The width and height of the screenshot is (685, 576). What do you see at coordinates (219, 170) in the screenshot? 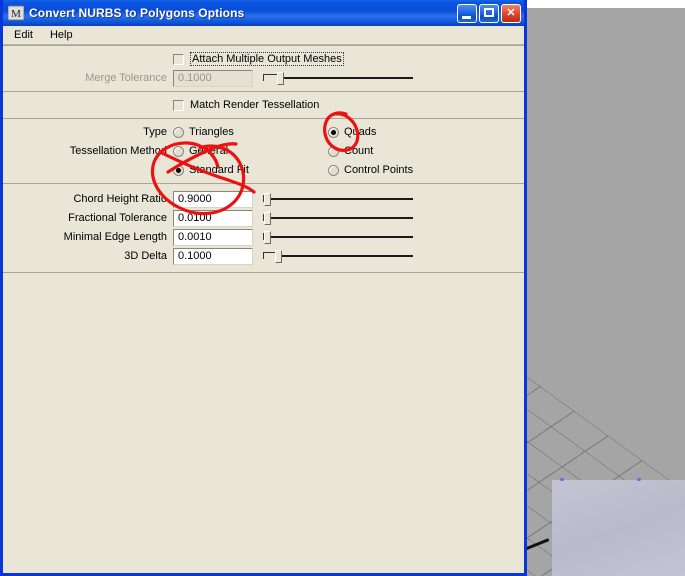
I see `radio-standard-fit-label: Standard Fit` at bounding box center [219, 170].